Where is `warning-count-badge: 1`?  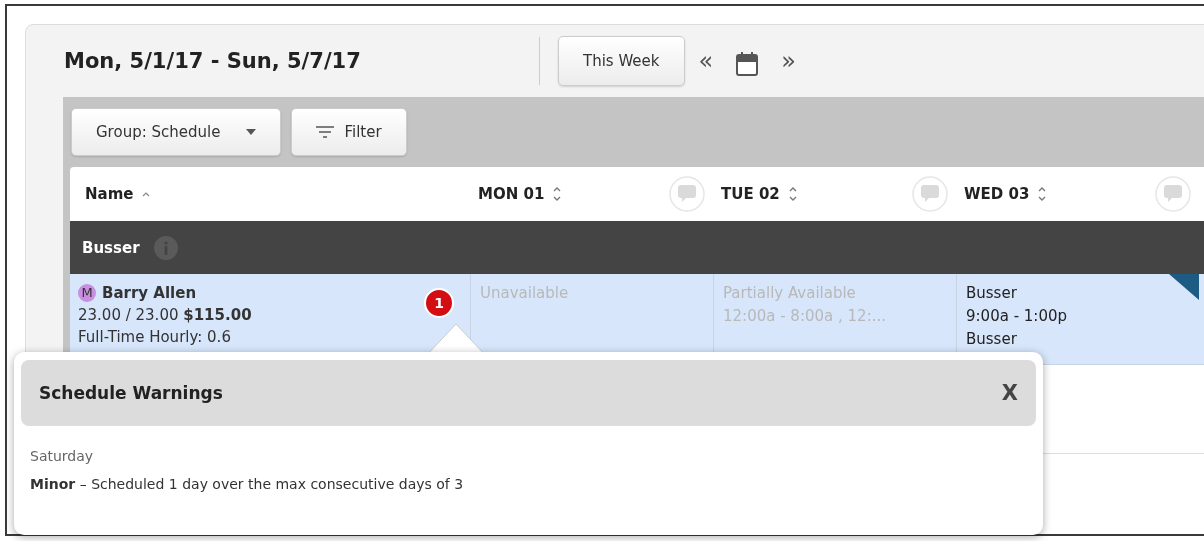
warning-count-badge: 1 is located at coordinates (439, 303).